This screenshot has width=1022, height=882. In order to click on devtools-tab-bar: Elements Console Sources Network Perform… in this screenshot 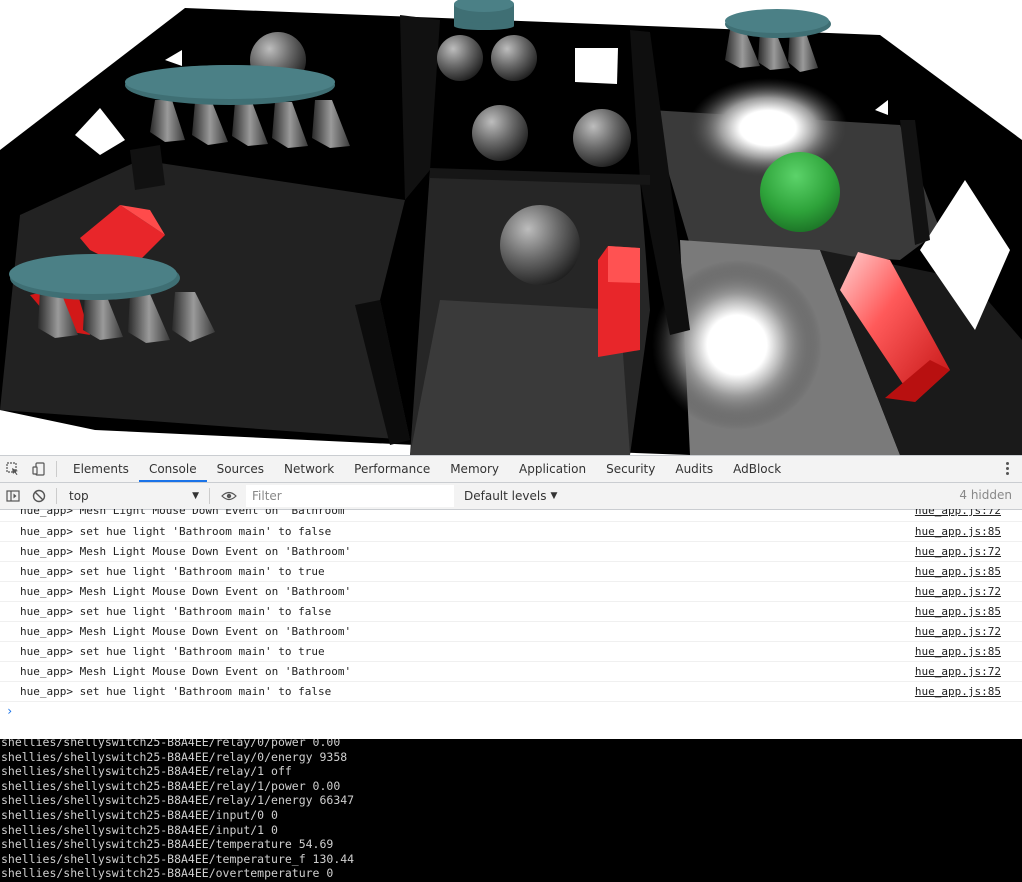, I will do `click(511, 469)`.